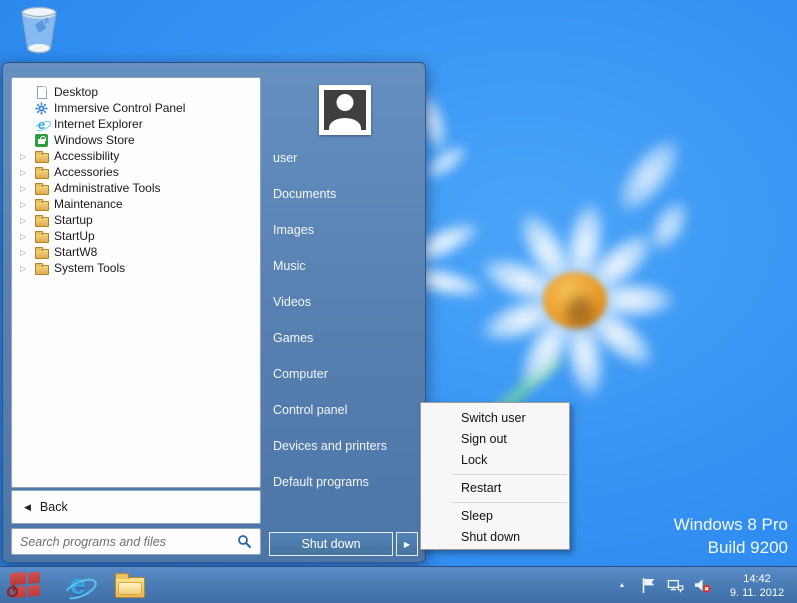  I want to click on menu-item-shut-down: Shut down, so click(495, 537).